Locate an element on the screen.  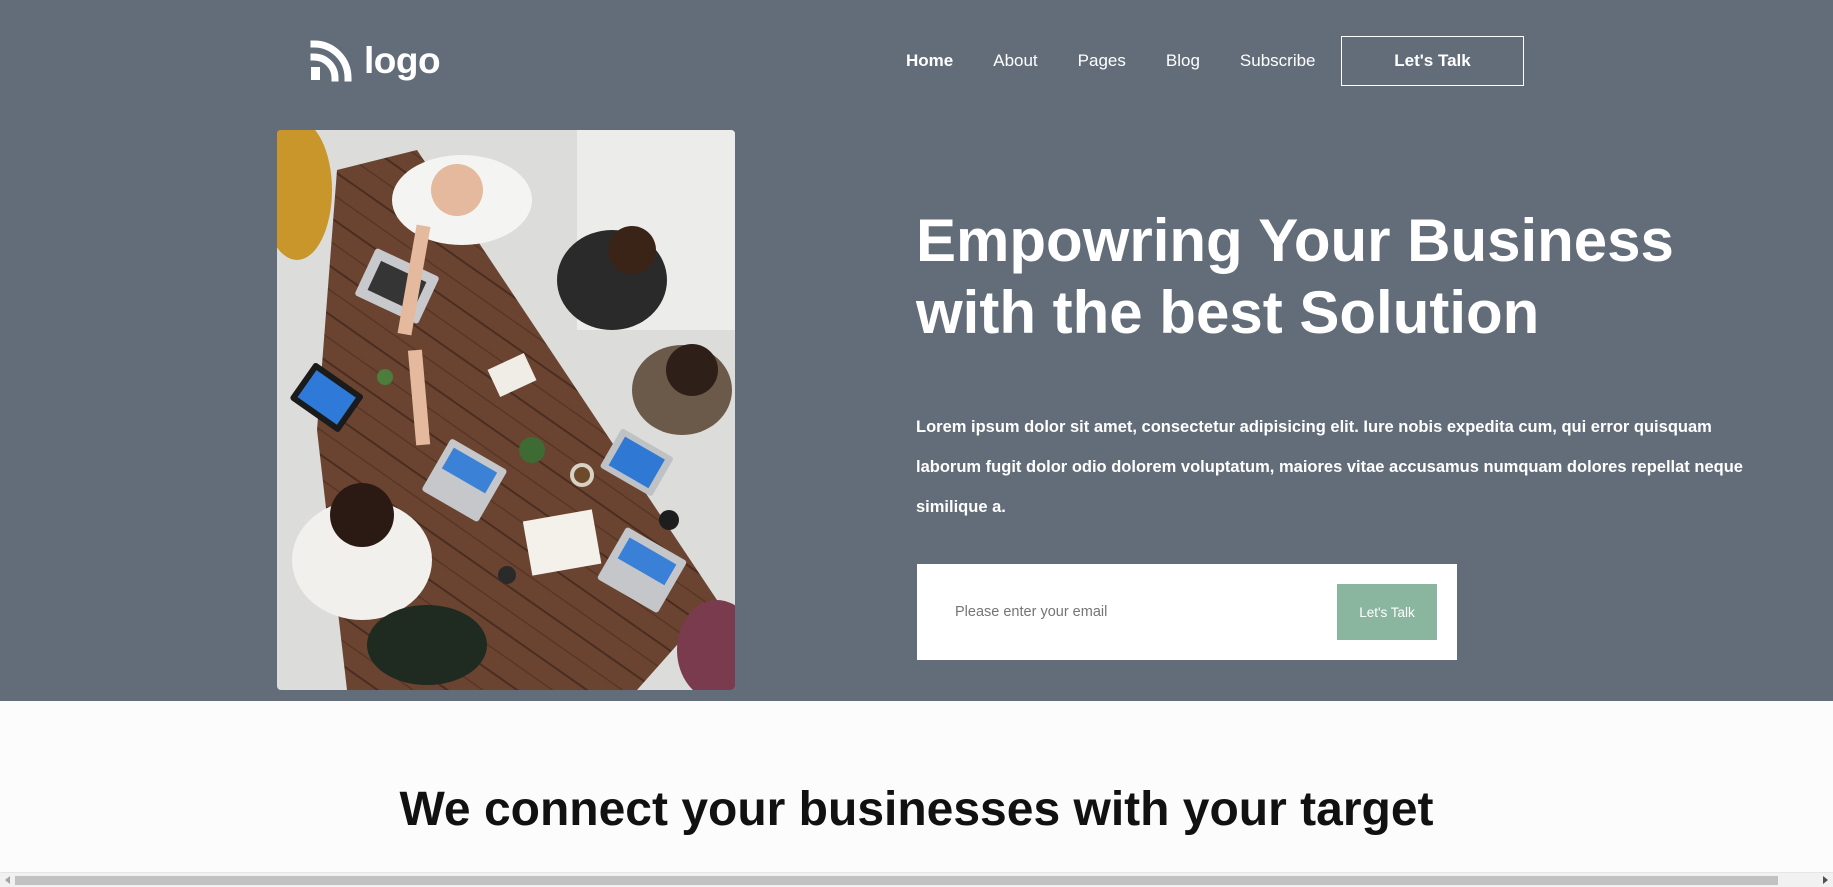
scroll-left-arrow-icon is located at coordinates (7, 880).